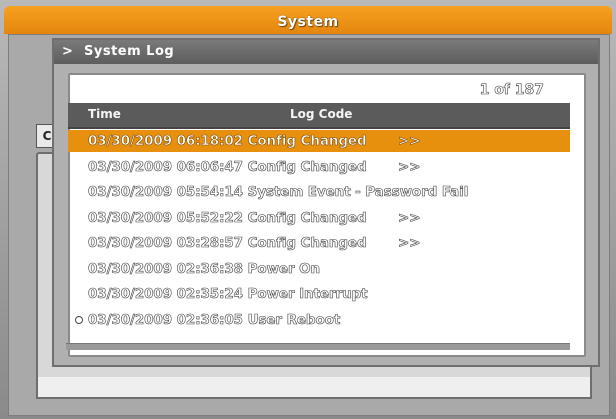 The image size is (616, 419). I want to click on window-title: System, so click(308, 22).